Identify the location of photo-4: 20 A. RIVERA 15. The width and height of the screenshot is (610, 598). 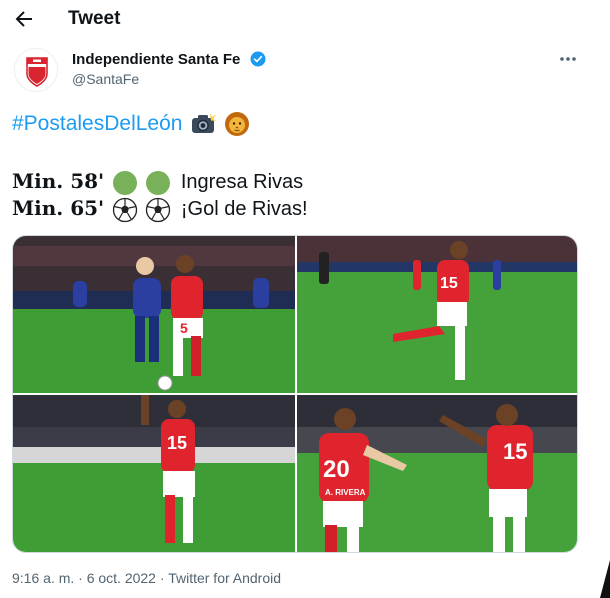
(437, 473).